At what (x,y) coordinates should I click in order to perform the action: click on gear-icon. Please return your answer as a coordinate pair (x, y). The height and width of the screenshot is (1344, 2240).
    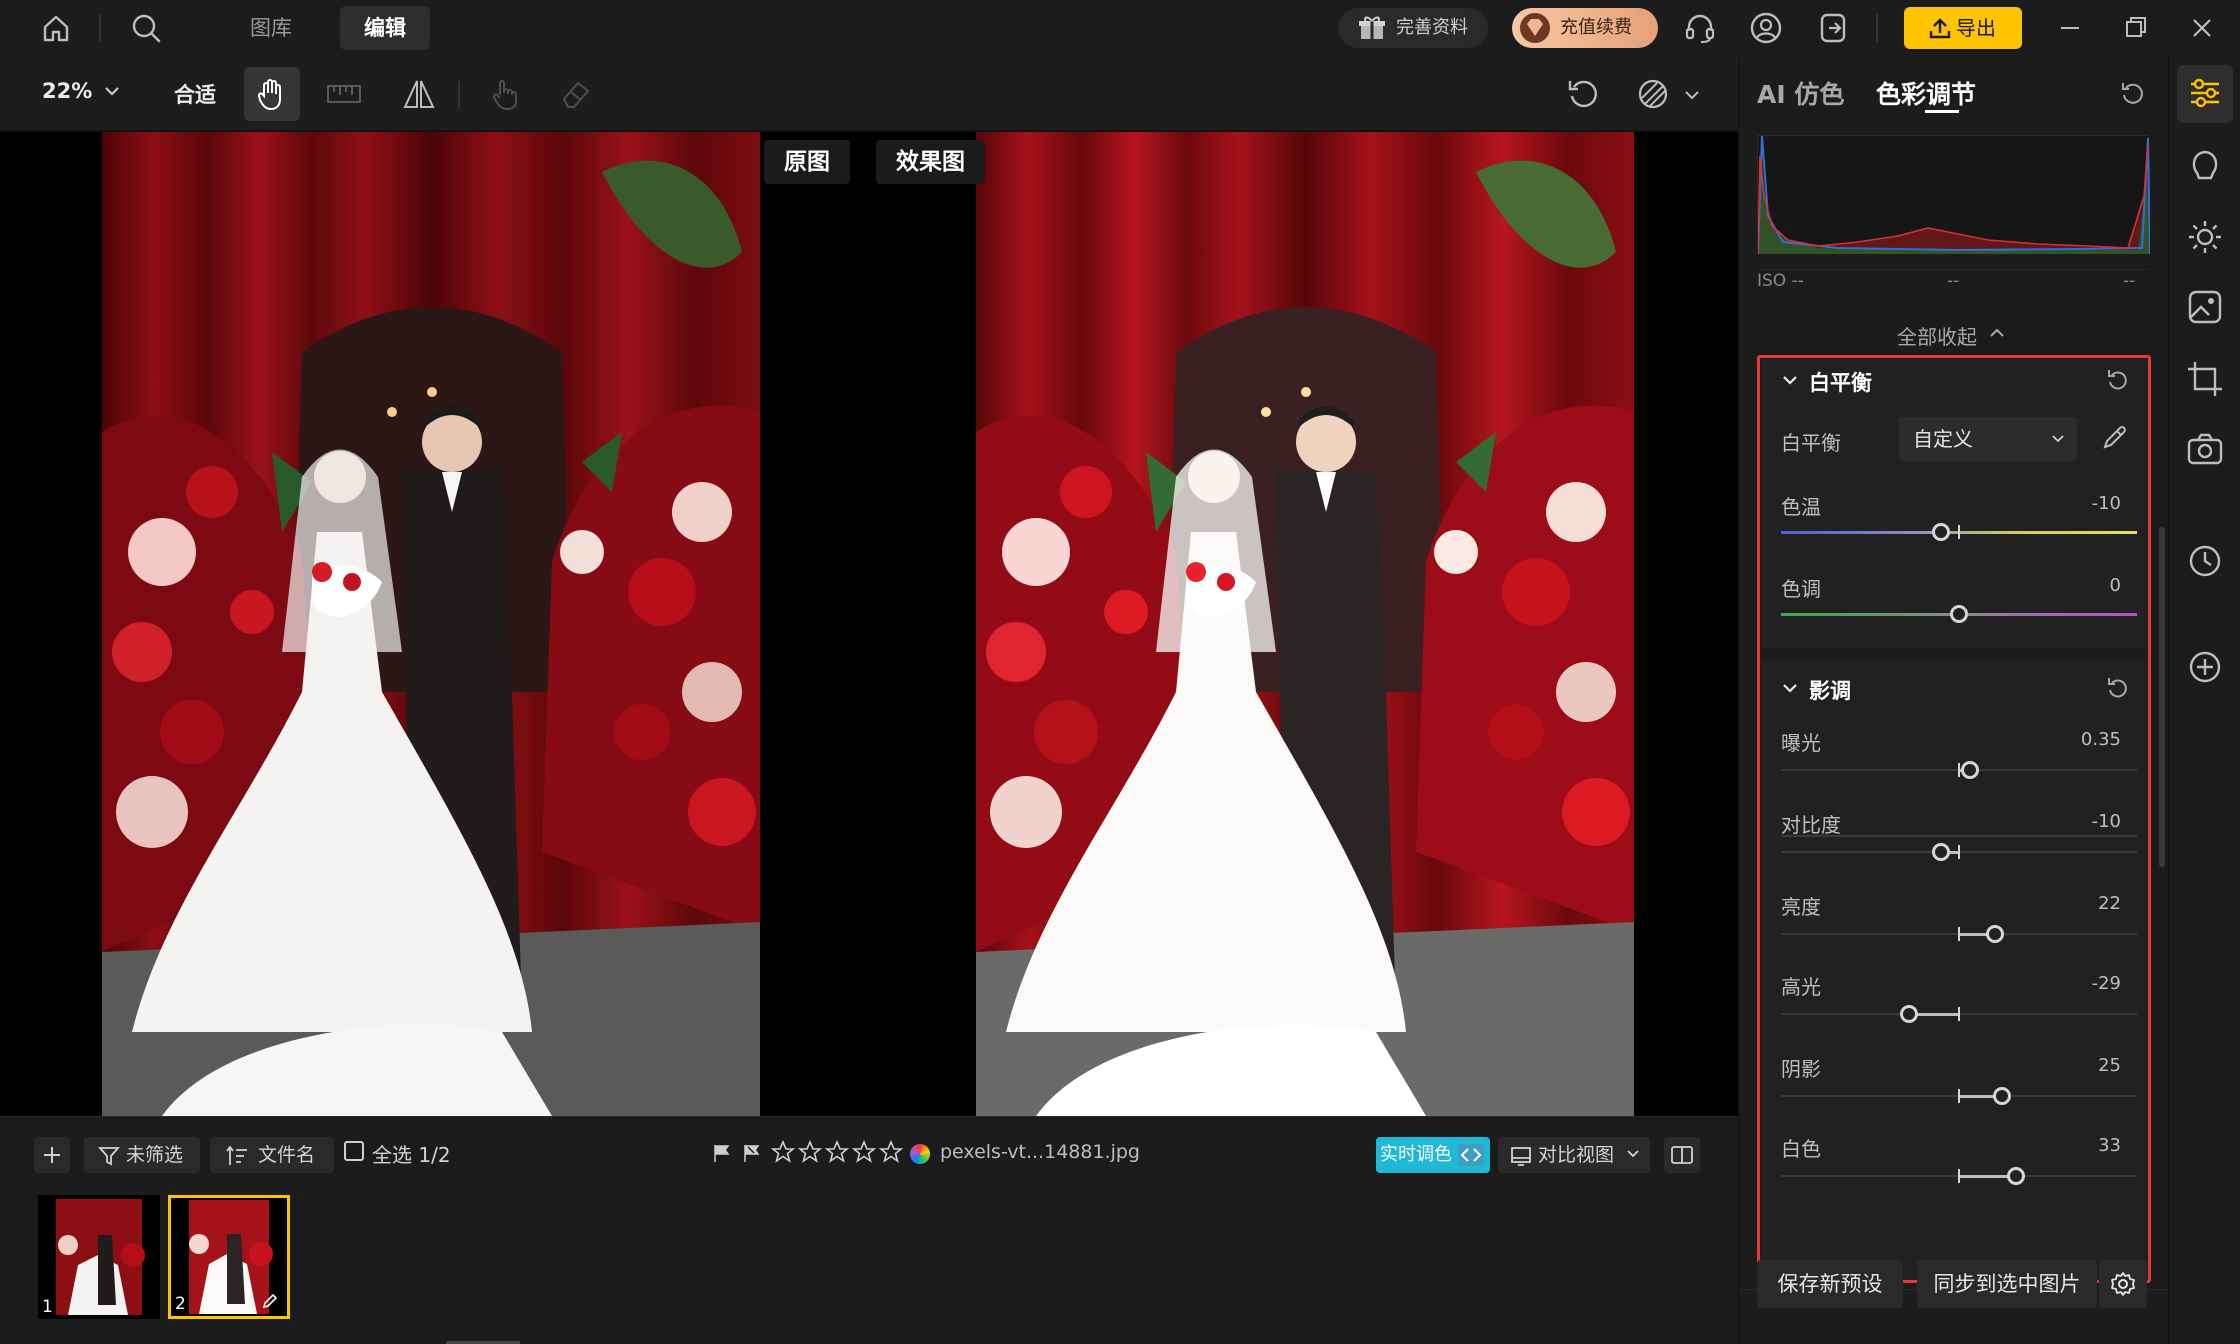
    Looking at the image, I should click on (2123, 1284).